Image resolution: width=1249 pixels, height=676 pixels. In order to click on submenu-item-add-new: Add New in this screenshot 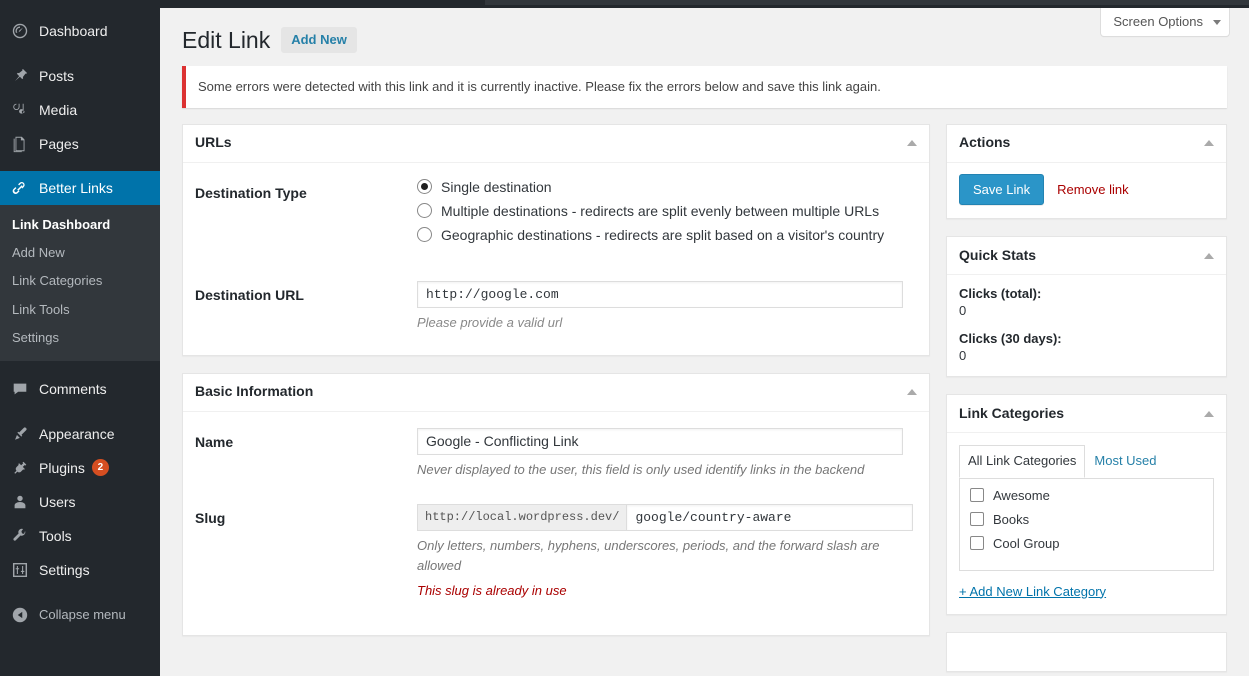, I will do `click(80, 253)`.